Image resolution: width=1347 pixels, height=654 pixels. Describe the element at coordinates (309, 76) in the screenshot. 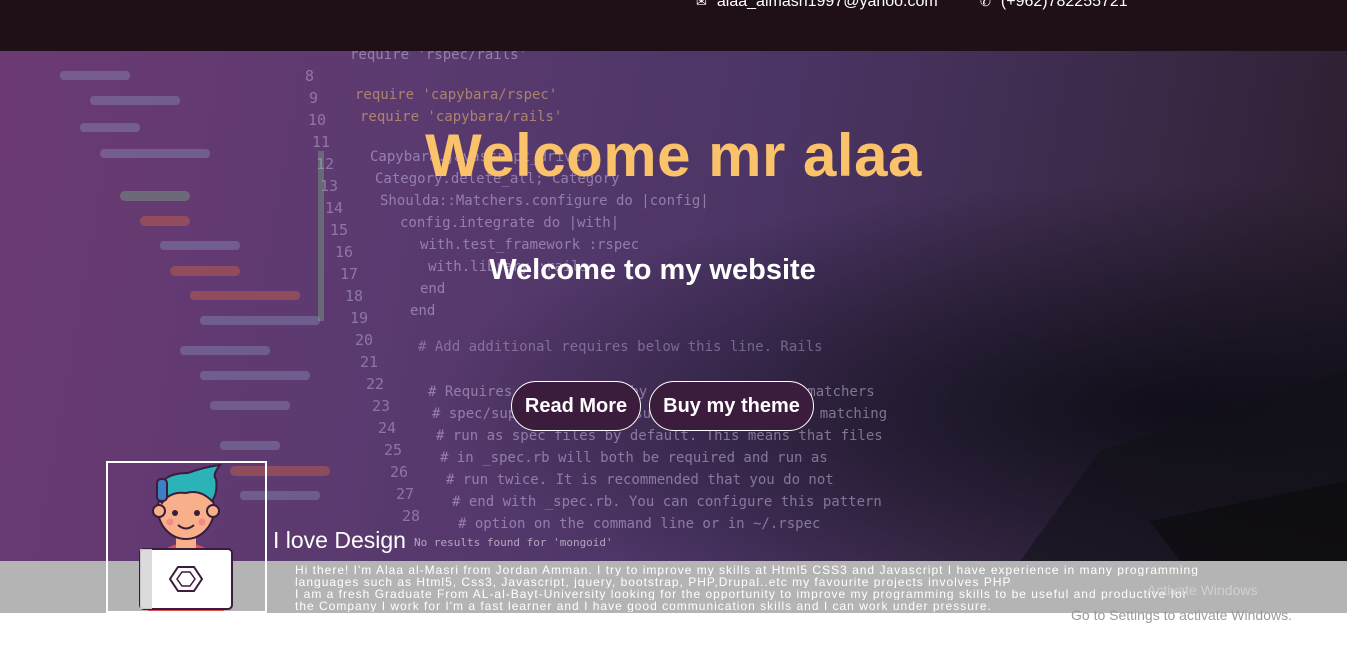

I see `svg-text: 8` at that location.